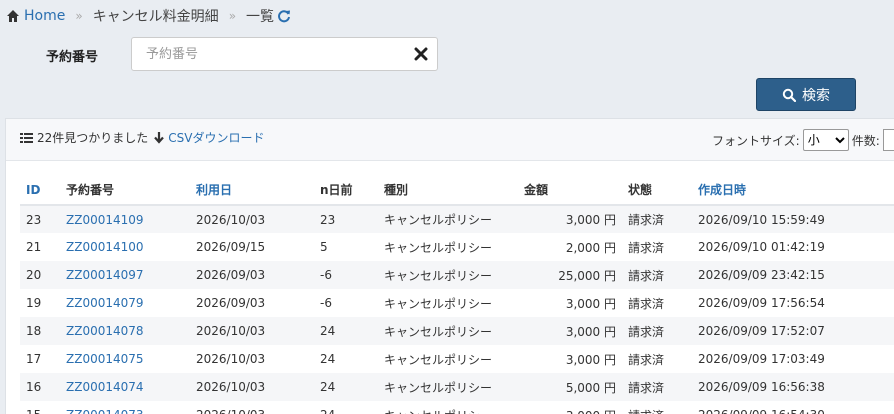 This screenshot has height=414, width=894. What do you see at coordinates (216, 137) in the screenshot?
I see `csv-download-link: CSVダウンロード` at bounding box center [216, 137].